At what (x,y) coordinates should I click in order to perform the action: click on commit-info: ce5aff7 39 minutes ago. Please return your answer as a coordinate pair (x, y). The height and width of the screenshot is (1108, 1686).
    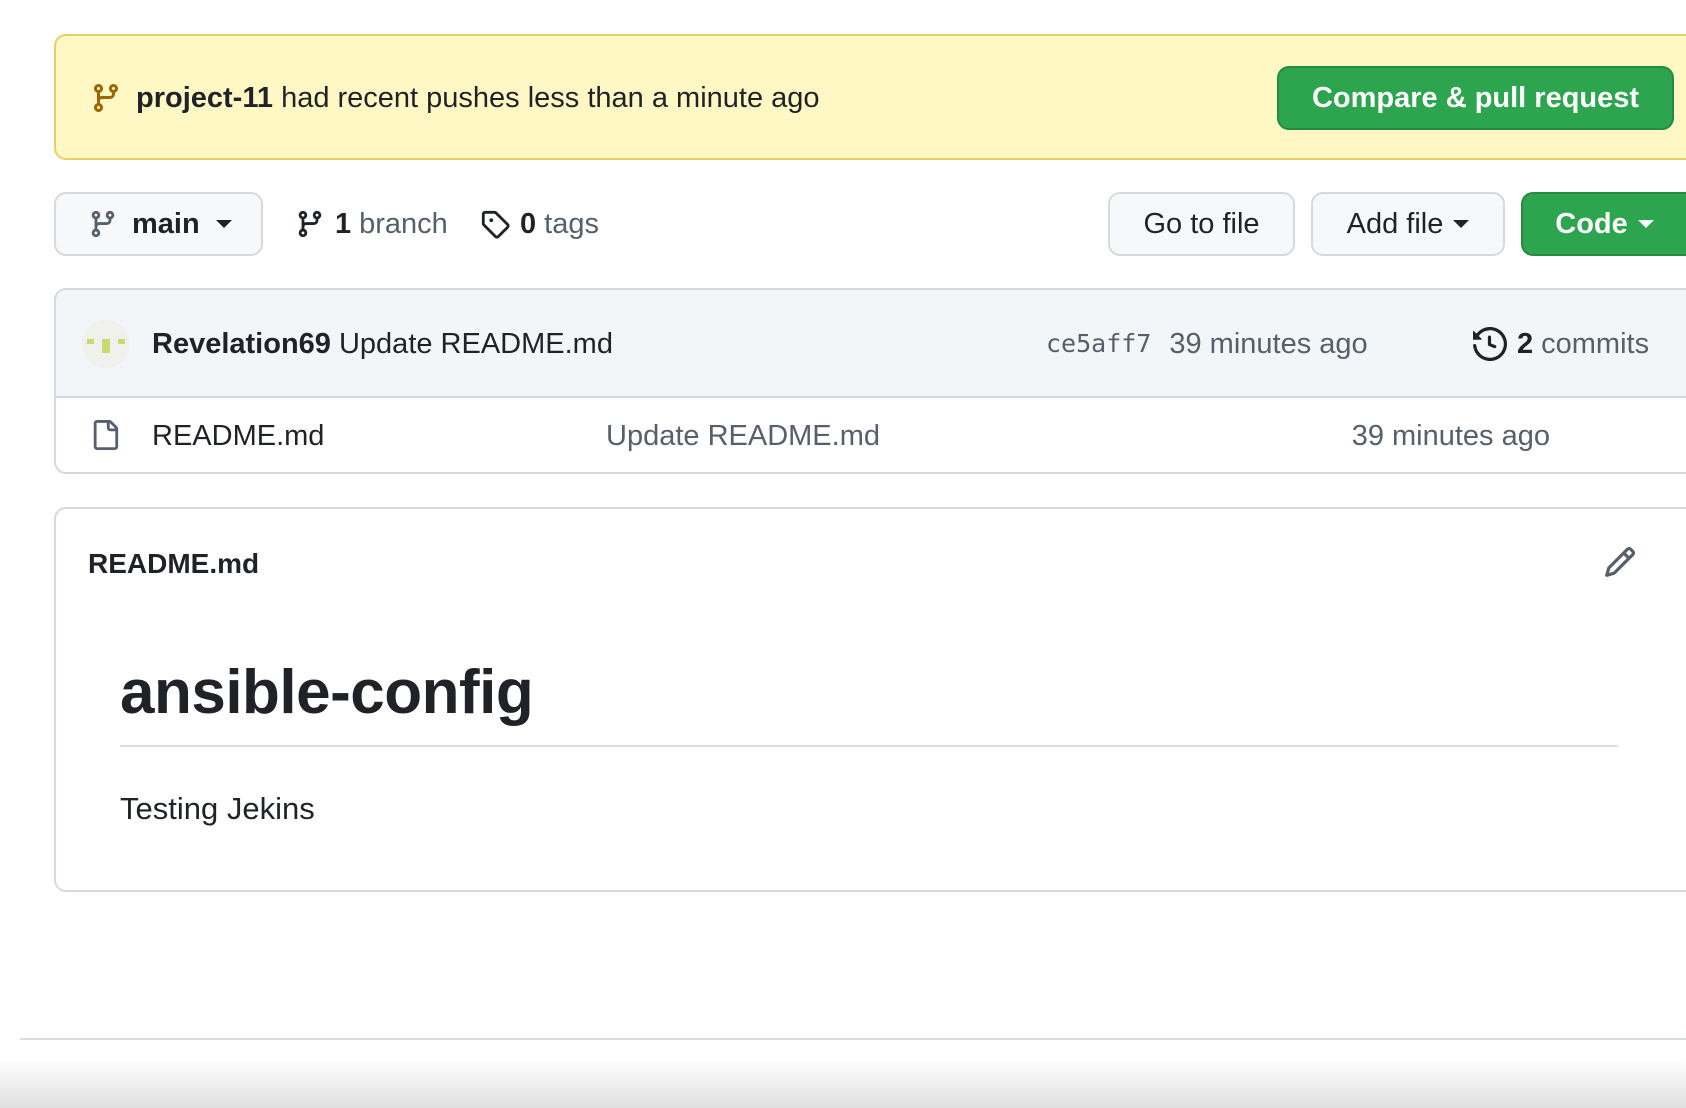
    Looking at the image, I should click on (1207, 344).